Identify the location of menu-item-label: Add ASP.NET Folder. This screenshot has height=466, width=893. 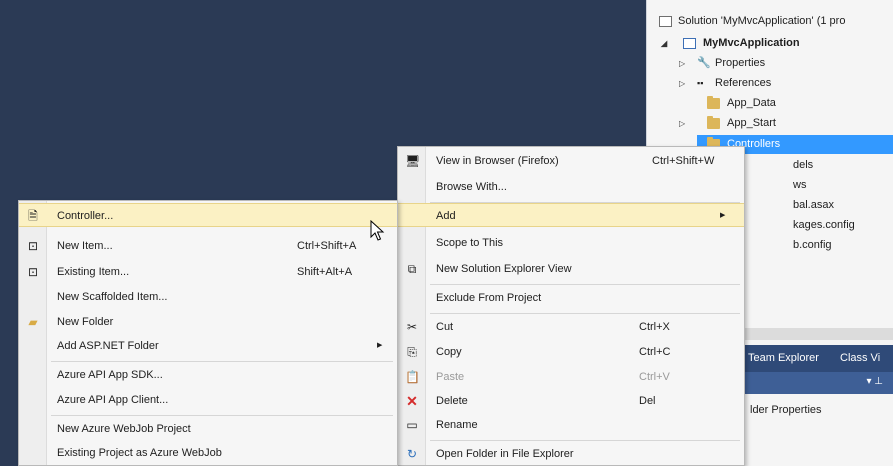
(108, 346).